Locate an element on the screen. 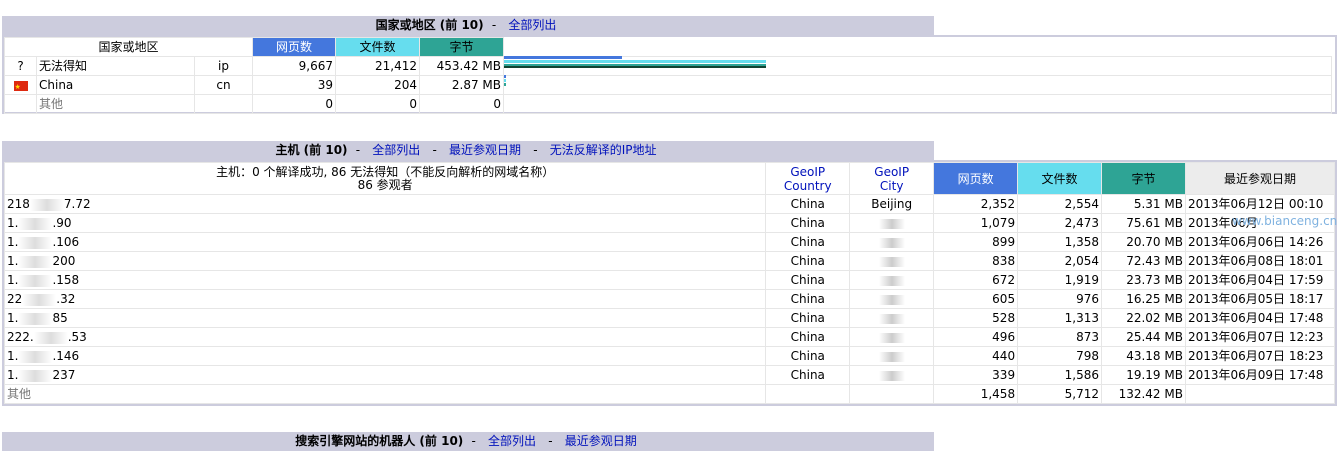  last-visit-value: 2013年06月04日 17:48 is located at coordinates (1260, 318).